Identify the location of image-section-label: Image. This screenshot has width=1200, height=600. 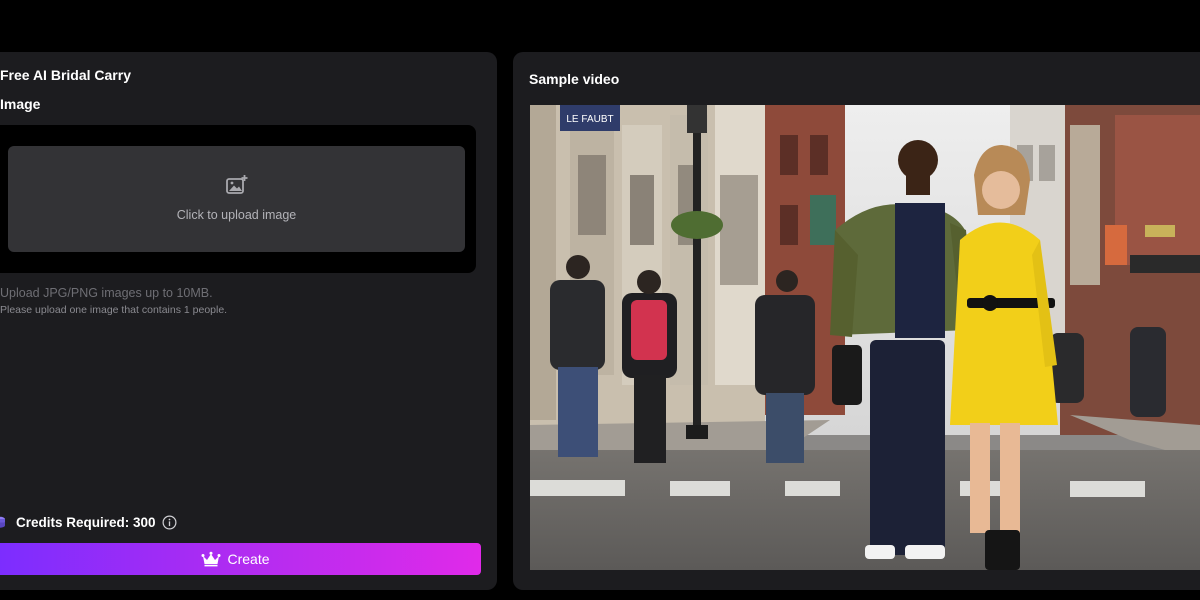
(20, 104).